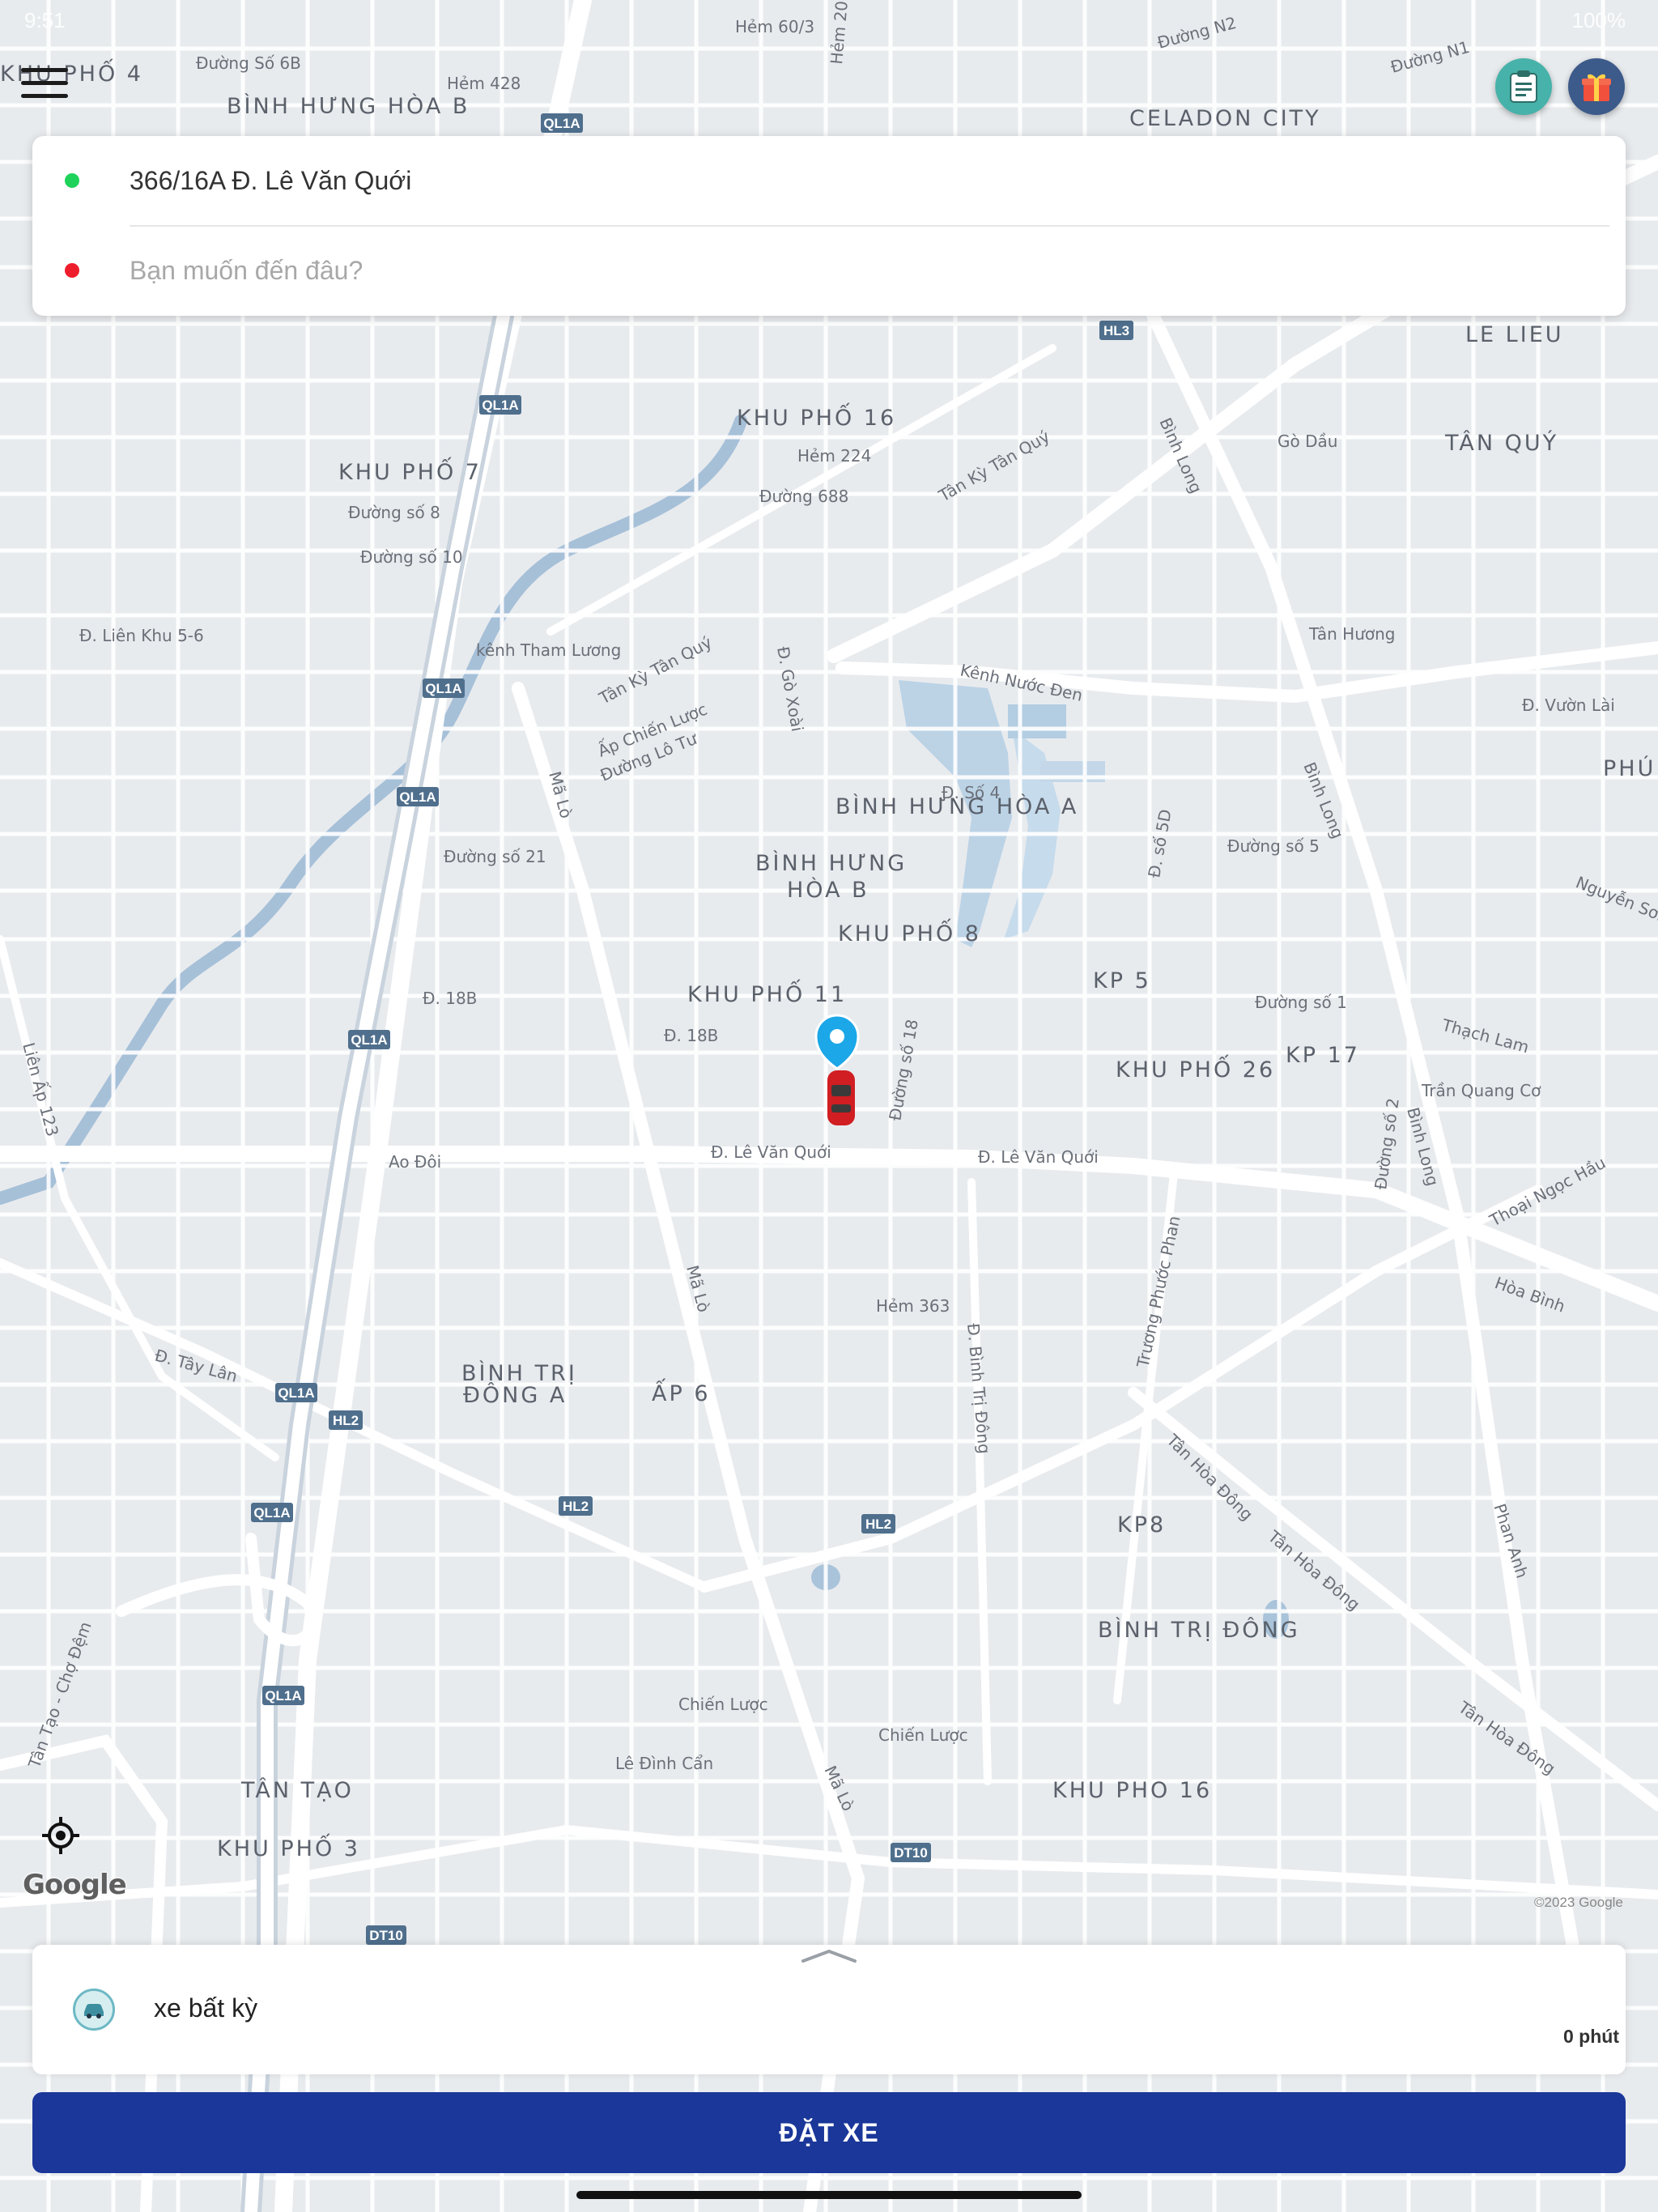 This screenshot has height=2212, width=1658. Describe the element at coordinates (484, 84) in the screenshot. I see `street-label: Hẻm 428` at that location.